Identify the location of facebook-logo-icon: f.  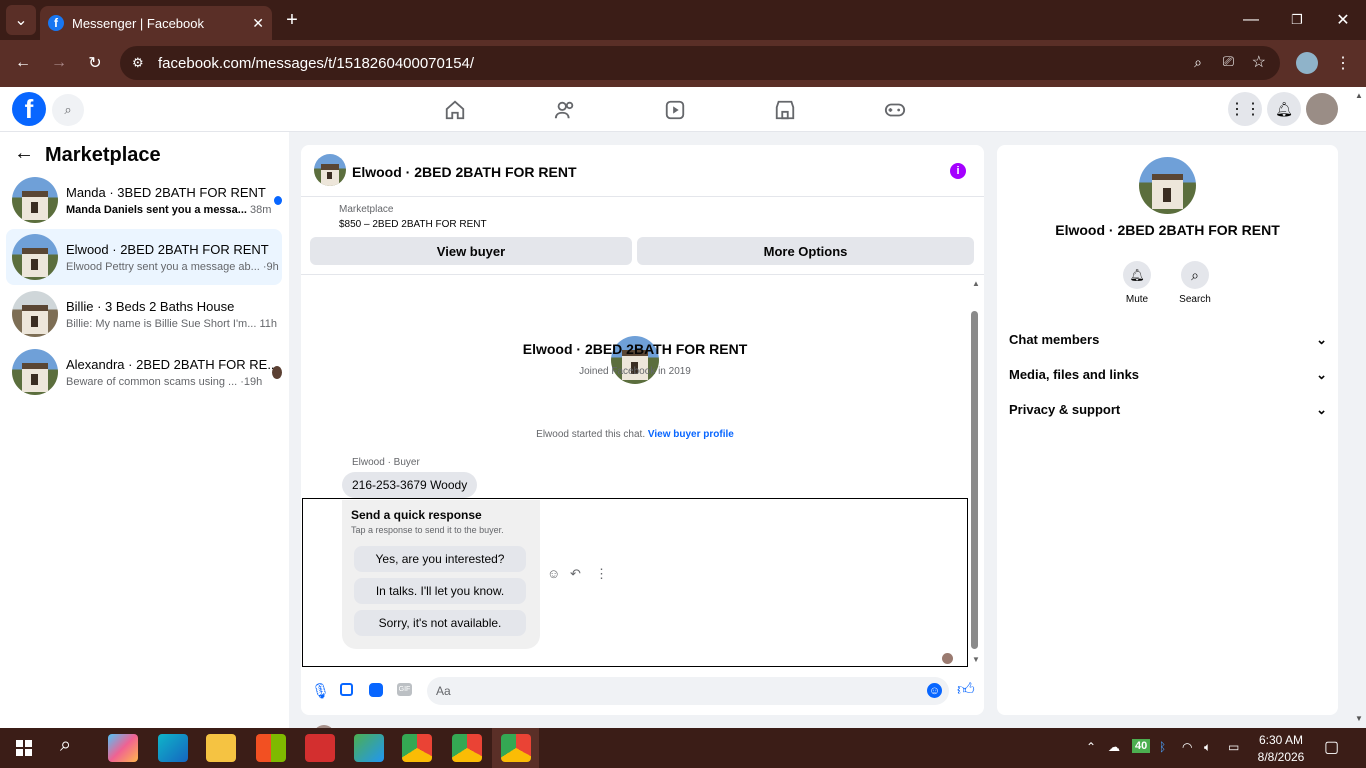
(29, 109).